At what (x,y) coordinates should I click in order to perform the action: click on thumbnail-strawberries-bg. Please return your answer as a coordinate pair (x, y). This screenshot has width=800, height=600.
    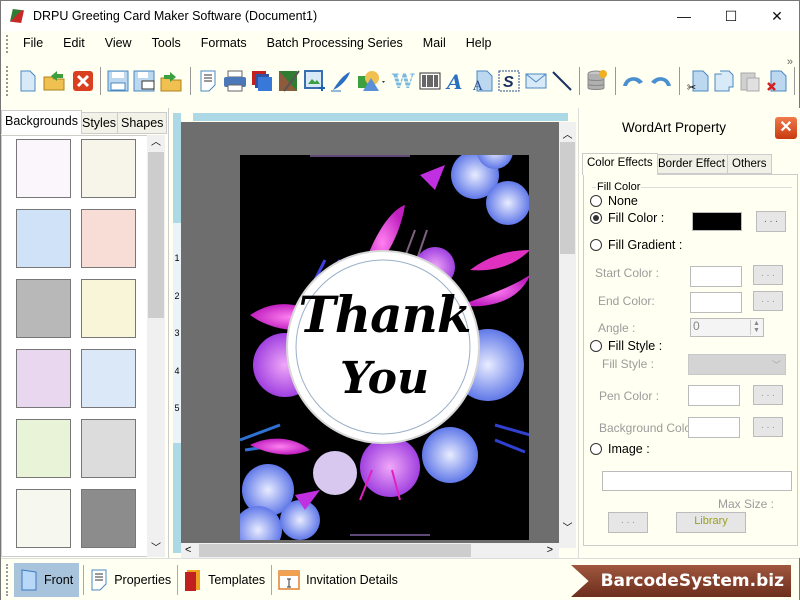
    Looking at the image, I should click on (108, 238).